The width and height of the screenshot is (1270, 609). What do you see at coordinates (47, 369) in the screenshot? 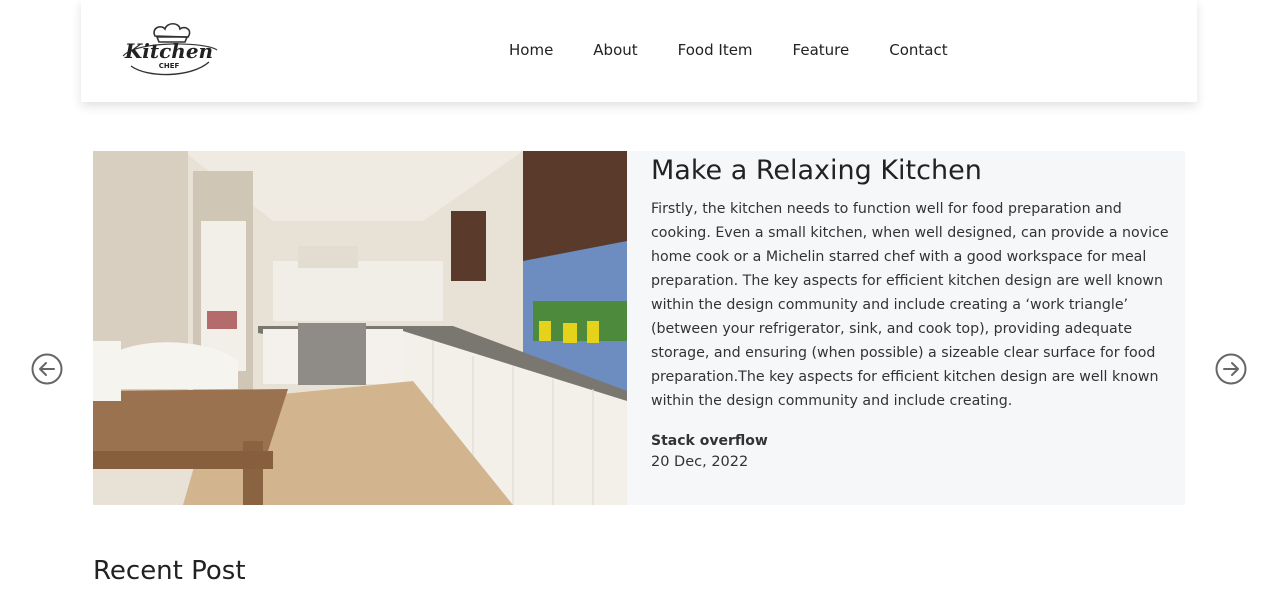
I see `arrow-left-circle-icon` at bounding box center [47, 369].